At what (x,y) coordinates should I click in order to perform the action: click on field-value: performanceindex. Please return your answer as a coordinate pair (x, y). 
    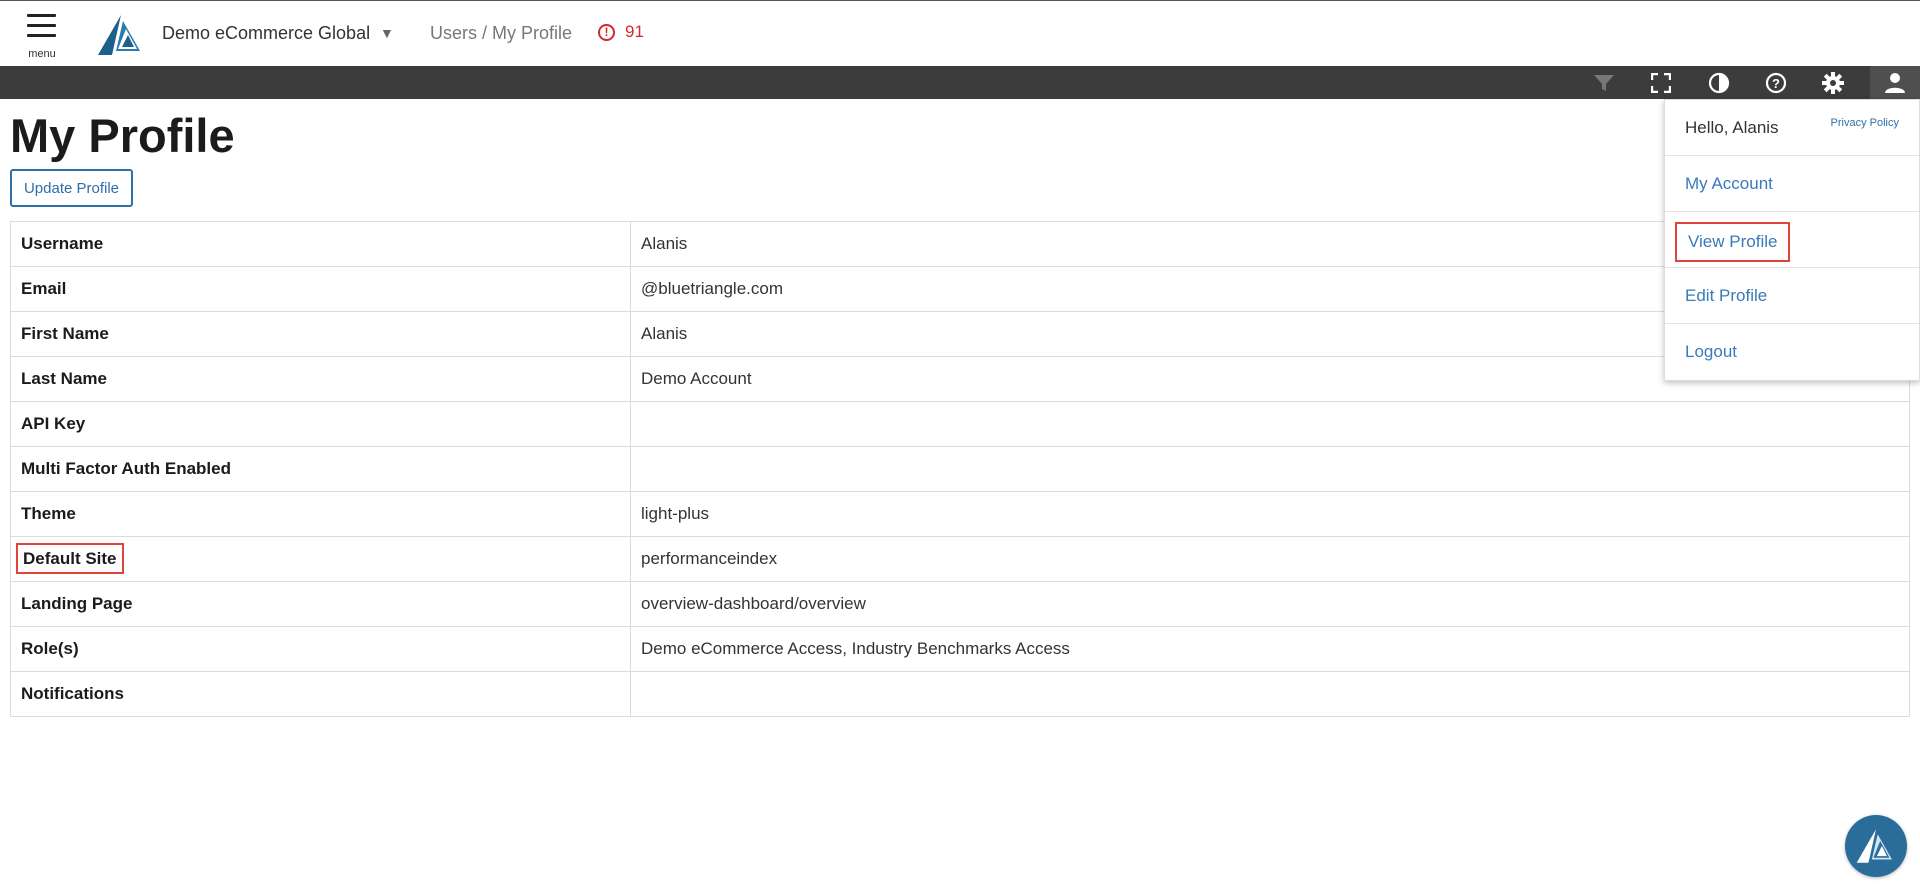
    Looking at the image, I should click on (1270, 559).